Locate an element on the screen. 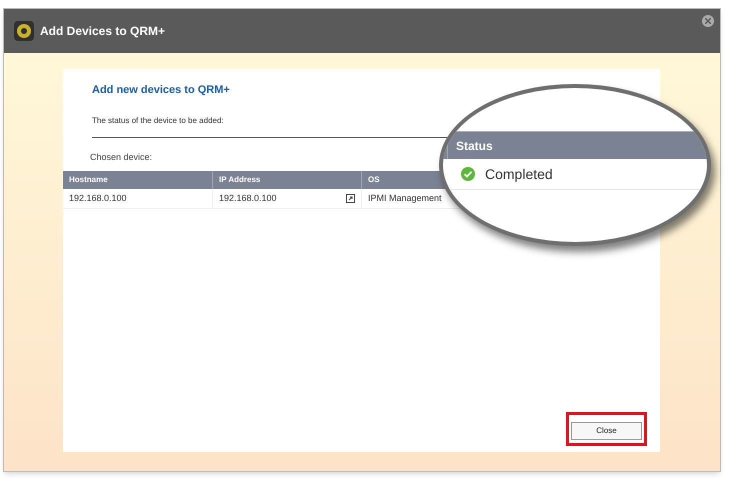 This screenshot has width=729, height=478. close-icon is located at coordinates (708, 21).